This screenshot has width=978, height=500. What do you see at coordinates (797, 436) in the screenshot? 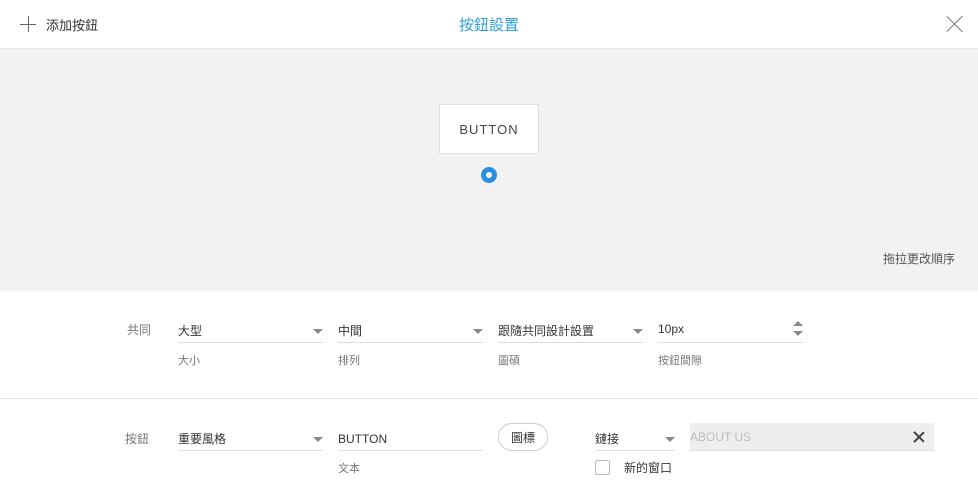
I see `link-url-input` at bounding box center [797, 436].